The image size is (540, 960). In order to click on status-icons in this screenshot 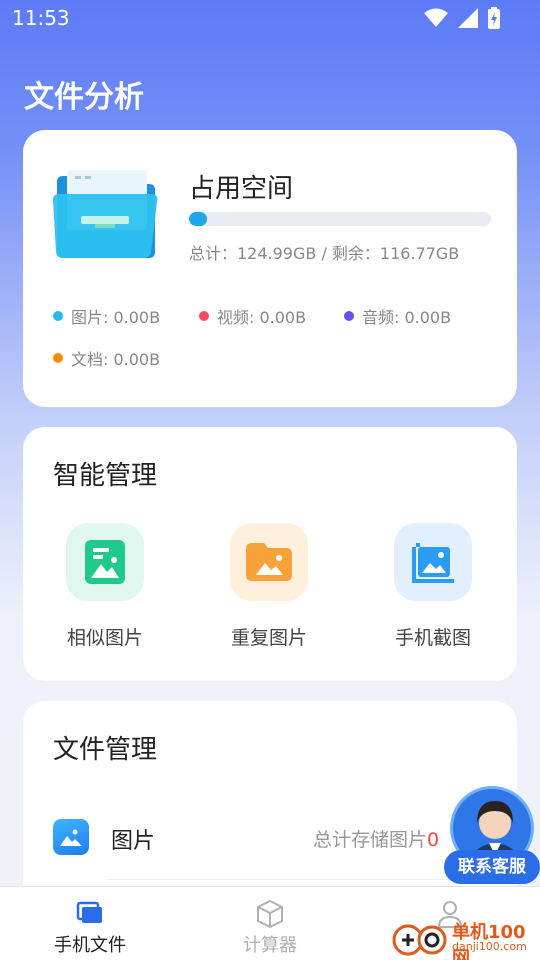, I will do `click(462, 18)`.